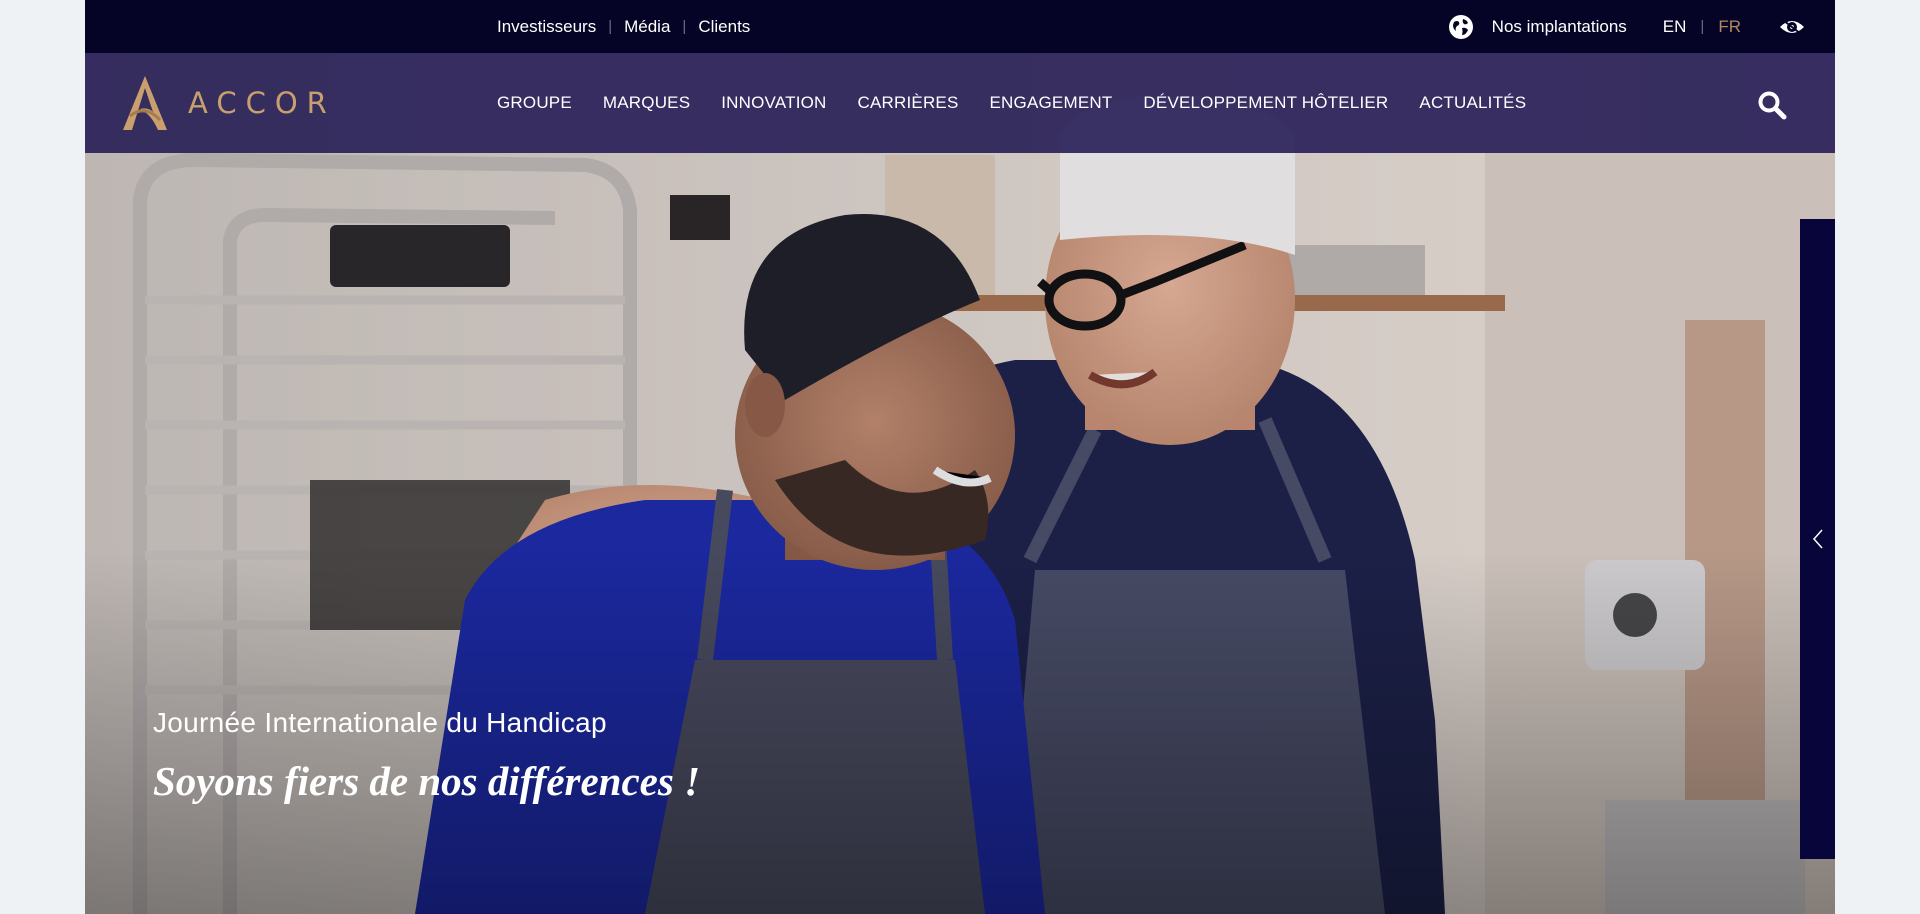 The height and width of the screenshot is (914, 1920). Describe the element at coordinates (647, 27) in the screenshot. I see `link-media: Média` at that location.